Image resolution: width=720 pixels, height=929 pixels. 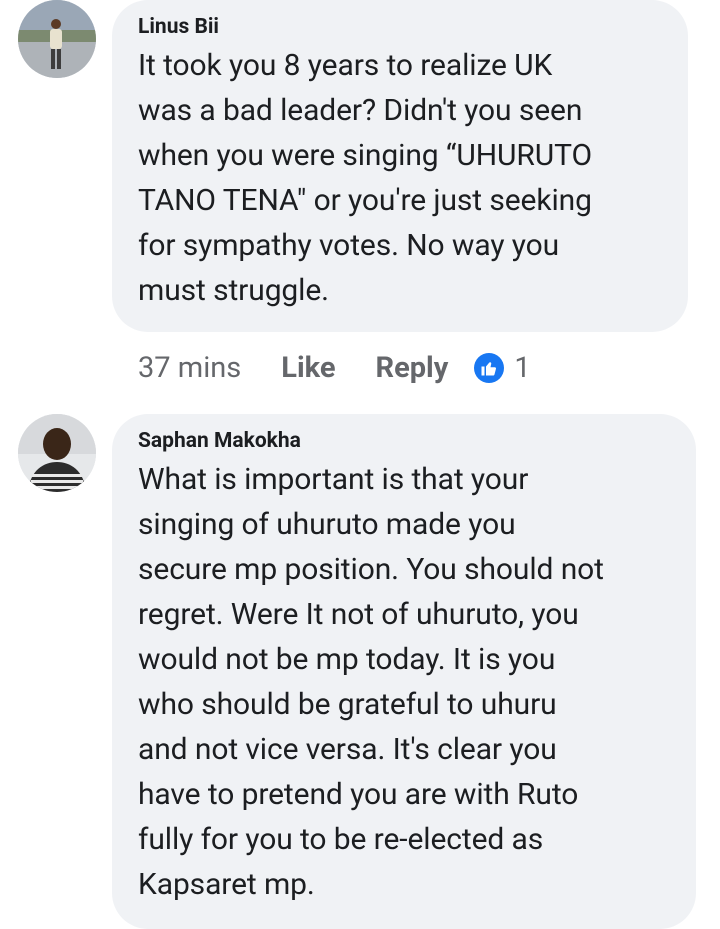 I want to click on reply-button: Reply, so click(x=412, y=368).